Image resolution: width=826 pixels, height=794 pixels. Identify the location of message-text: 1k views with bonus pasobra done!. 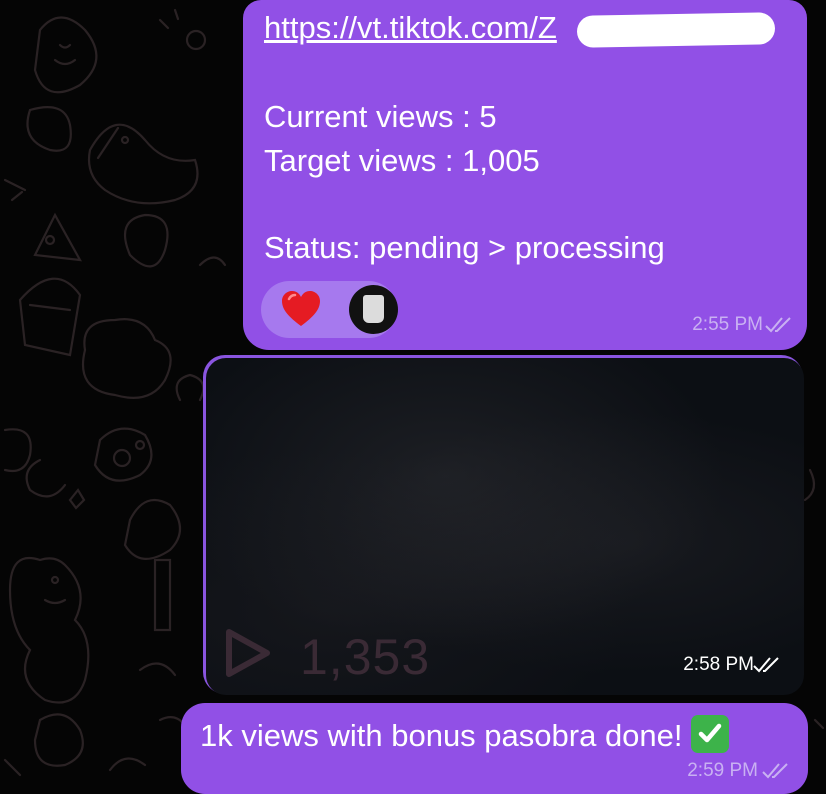
(441, 735).